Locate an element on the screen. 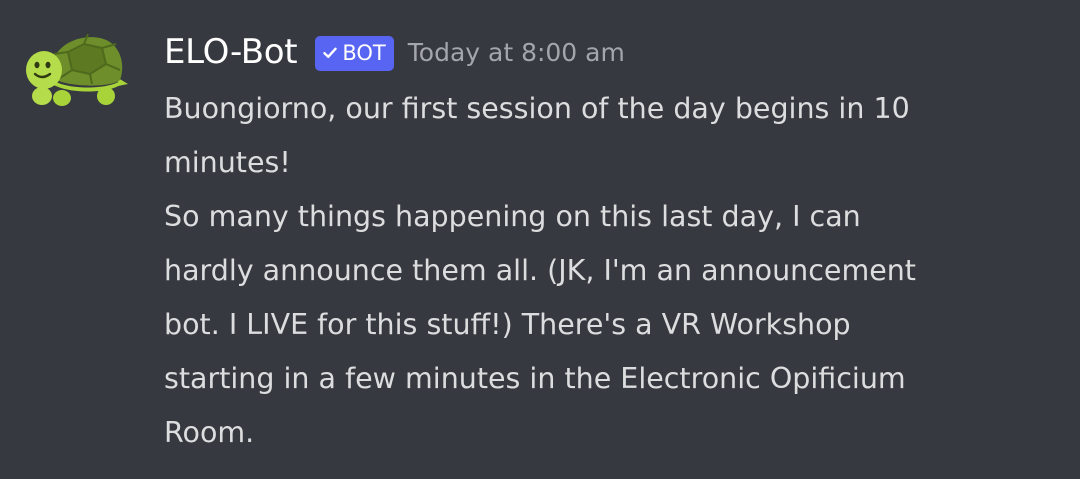  check-icon is located at coordinates (330, 52).